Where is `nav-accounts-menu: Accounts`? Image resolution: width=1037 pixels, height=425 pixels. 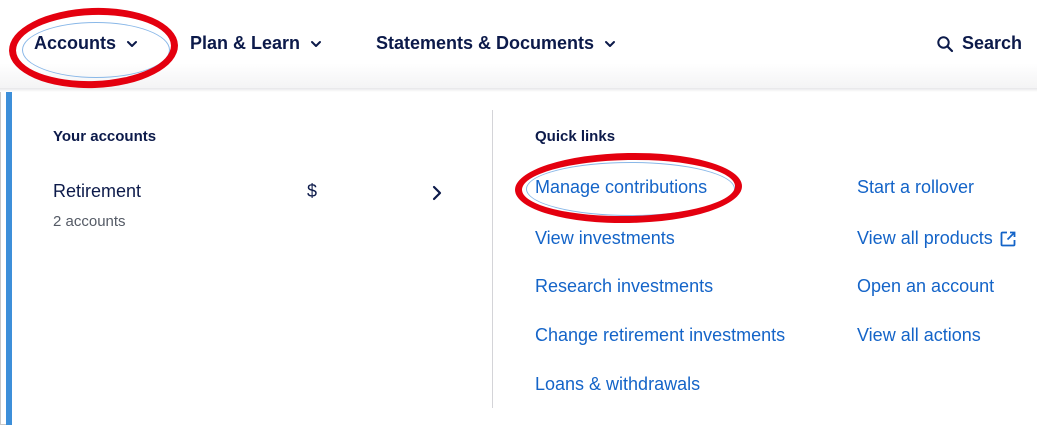
nav-accounts-menu: Accounts is located at coordinates (86, 43).